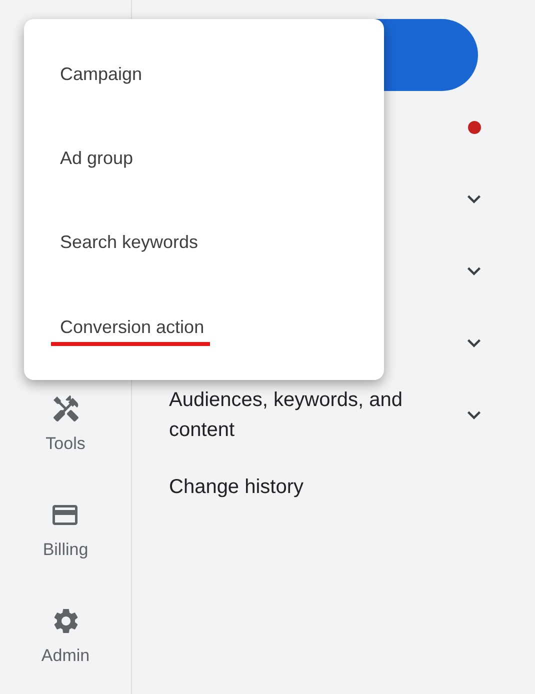  Describe the element at coordinates (65, 409) in the screenshot. I see `tools-icon` at that location.